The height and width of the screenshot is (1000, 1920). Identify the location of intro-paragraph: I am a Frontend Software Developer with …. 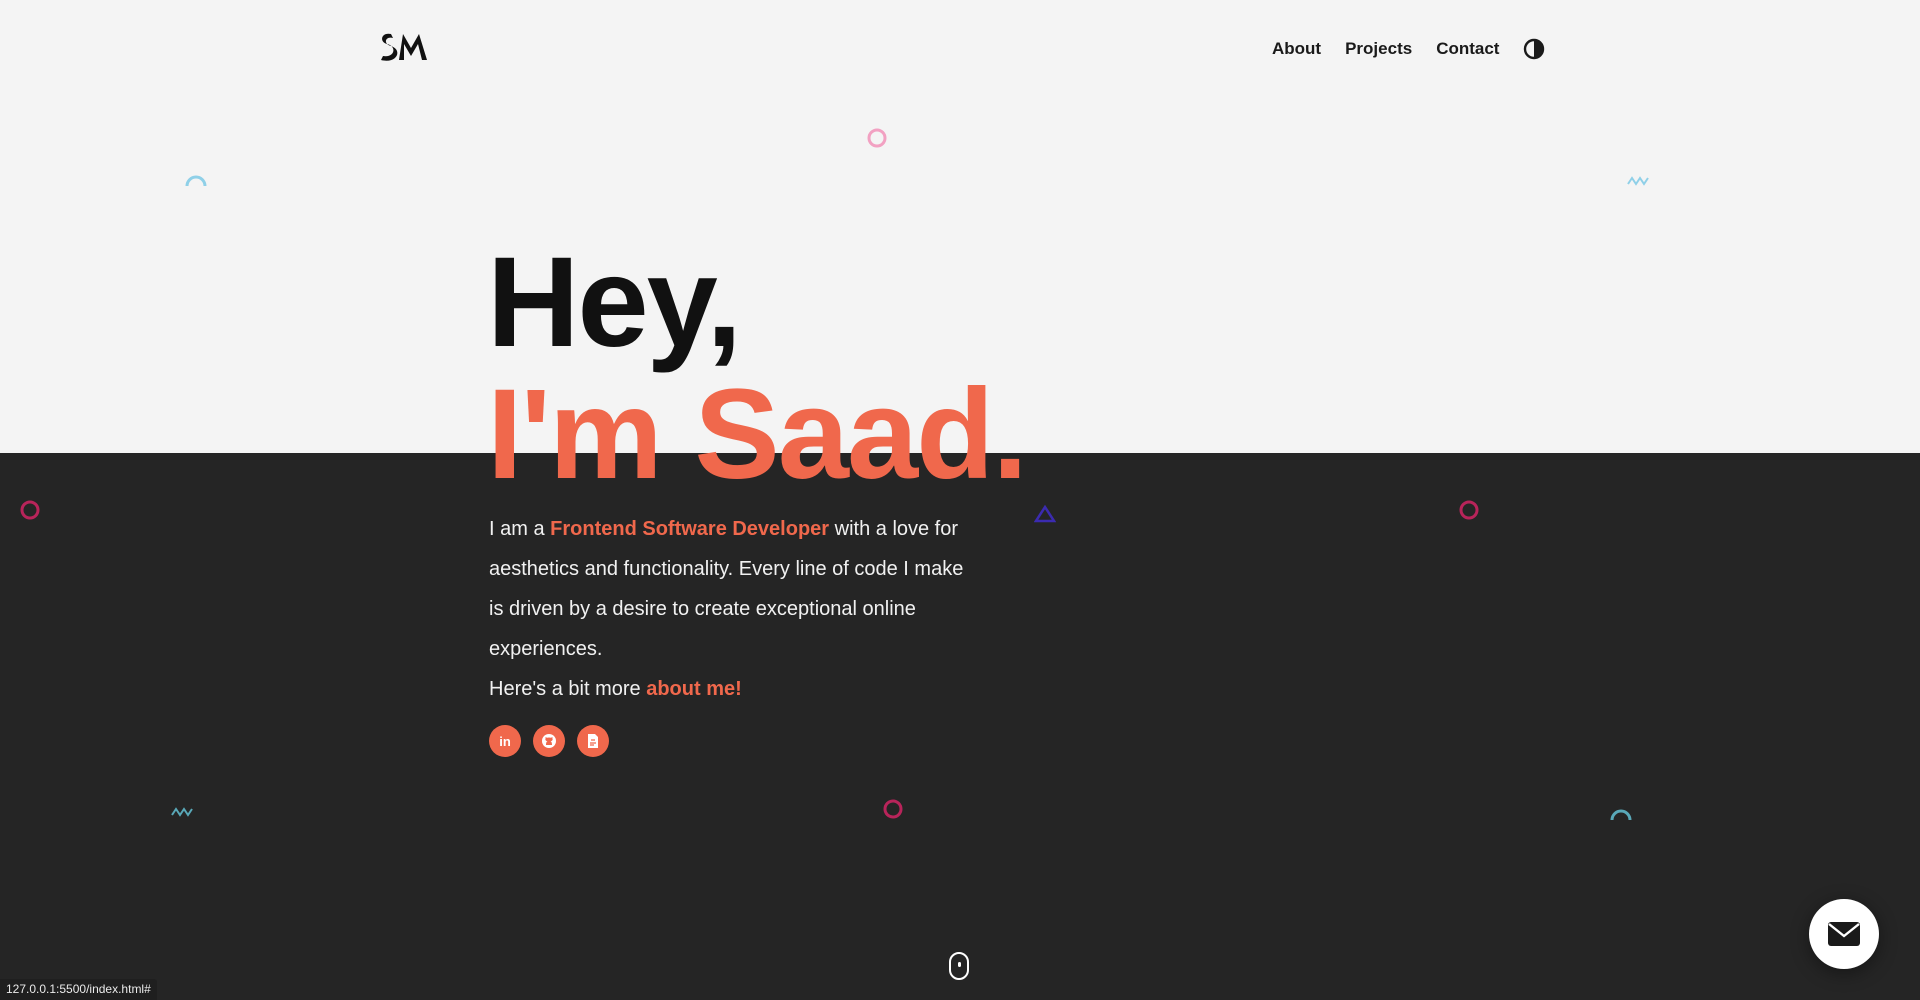
(729, 589).